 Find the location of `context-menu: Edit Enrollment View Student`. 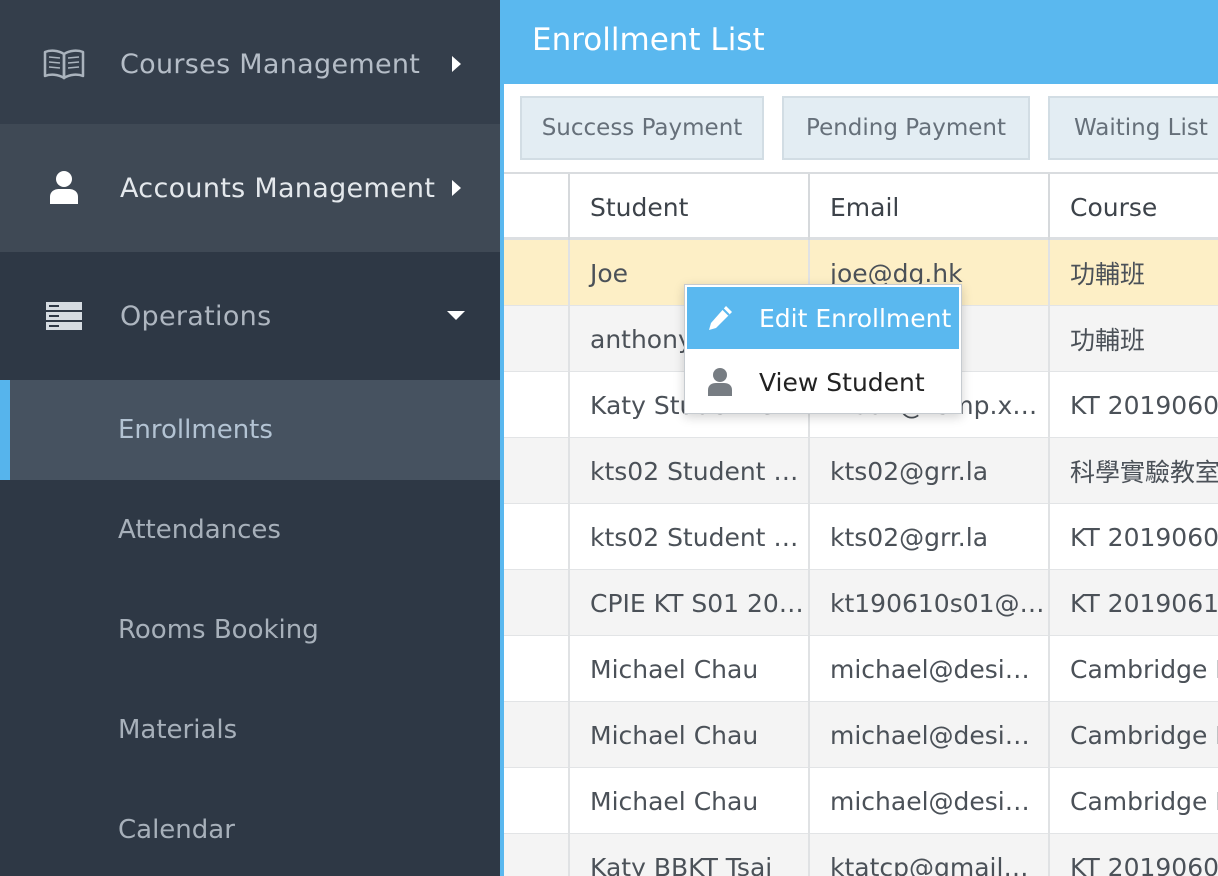

context-menu: Edit Enrollment View Student is located at coordinates (823, 349).